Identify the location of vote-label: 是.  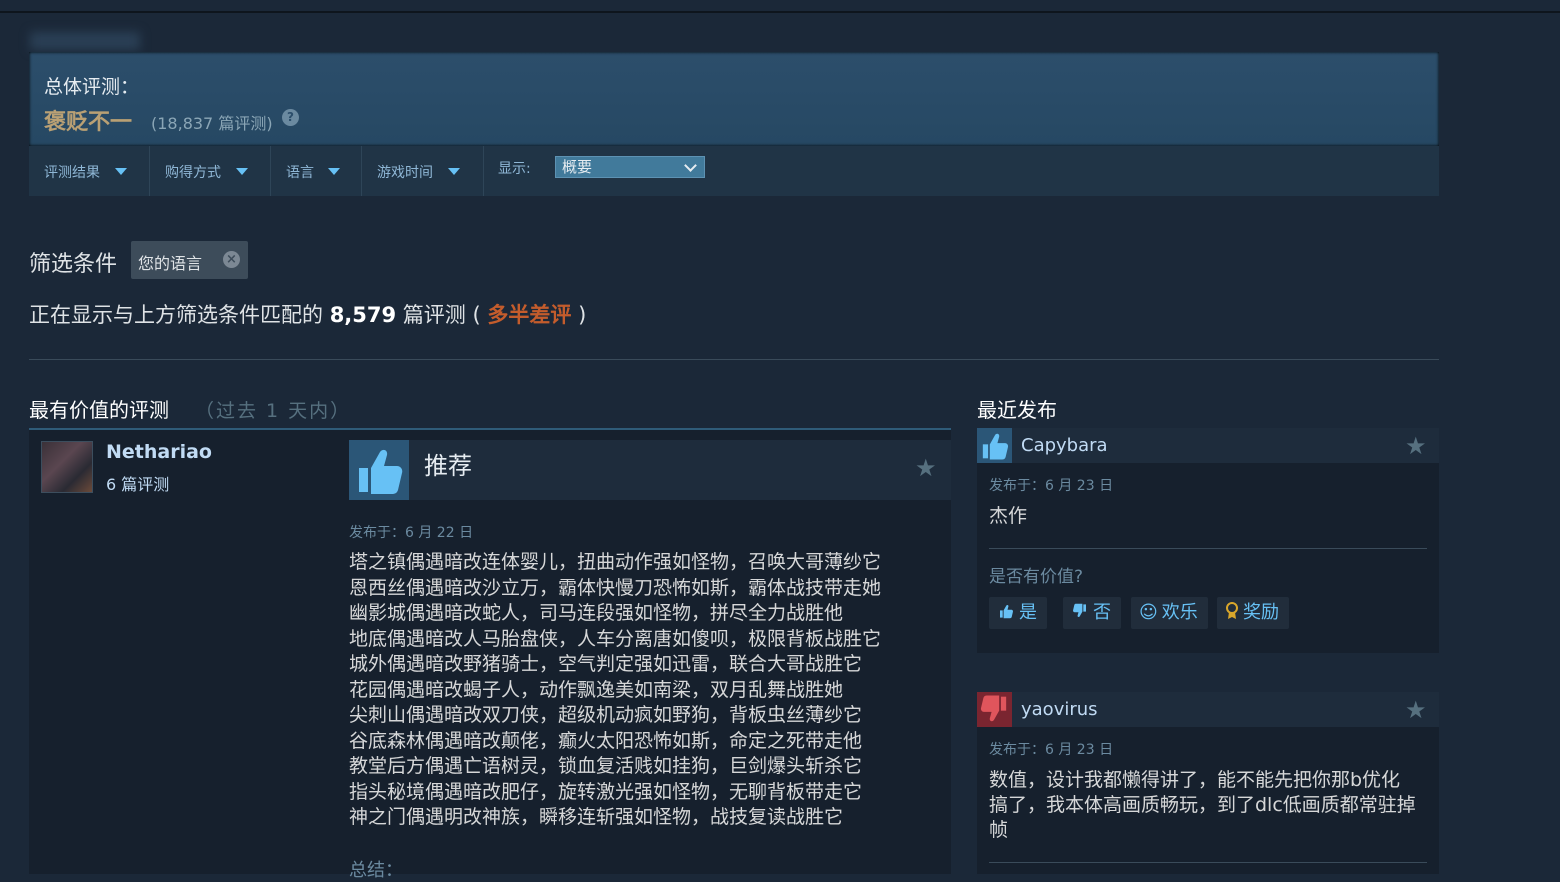
(1028, 612).